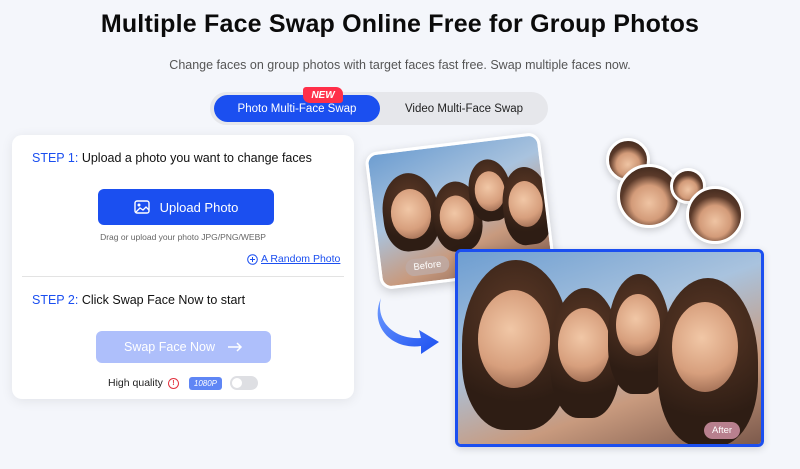  I want to click on plus-circle-icon, so click(252, 259).